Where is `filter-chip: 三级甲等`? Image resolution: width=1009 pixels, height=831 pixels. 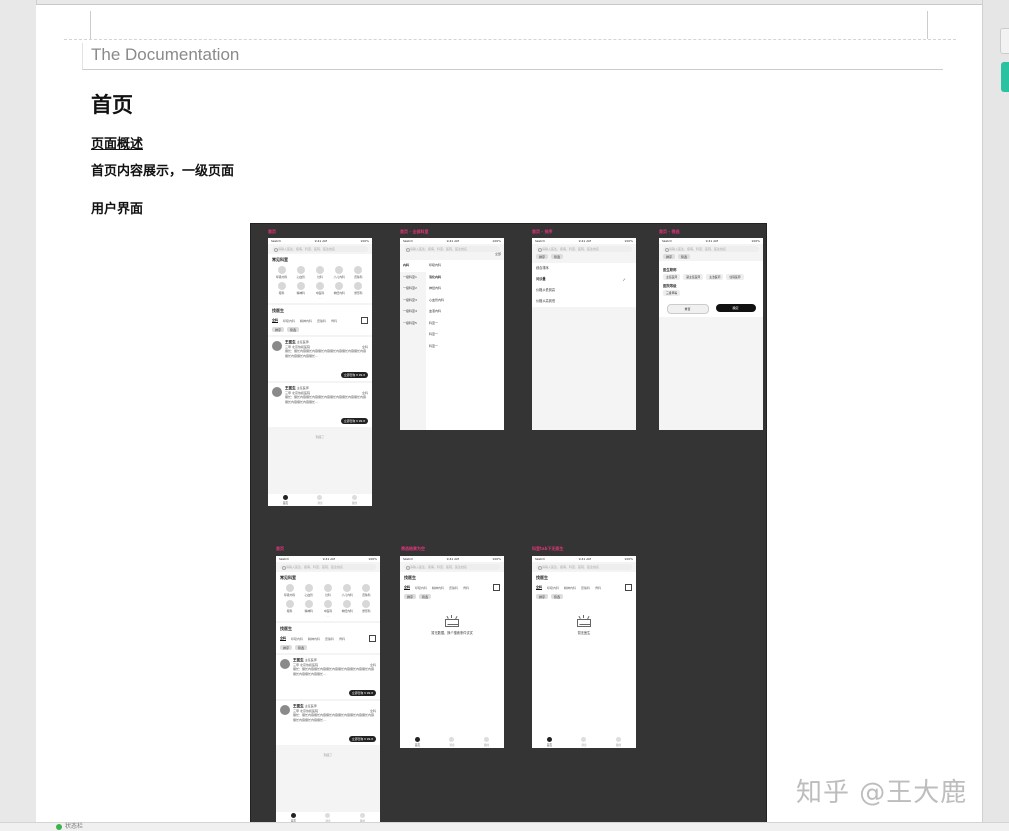 filter-chip: 三级甲等 is located at coordinates (672, 293).